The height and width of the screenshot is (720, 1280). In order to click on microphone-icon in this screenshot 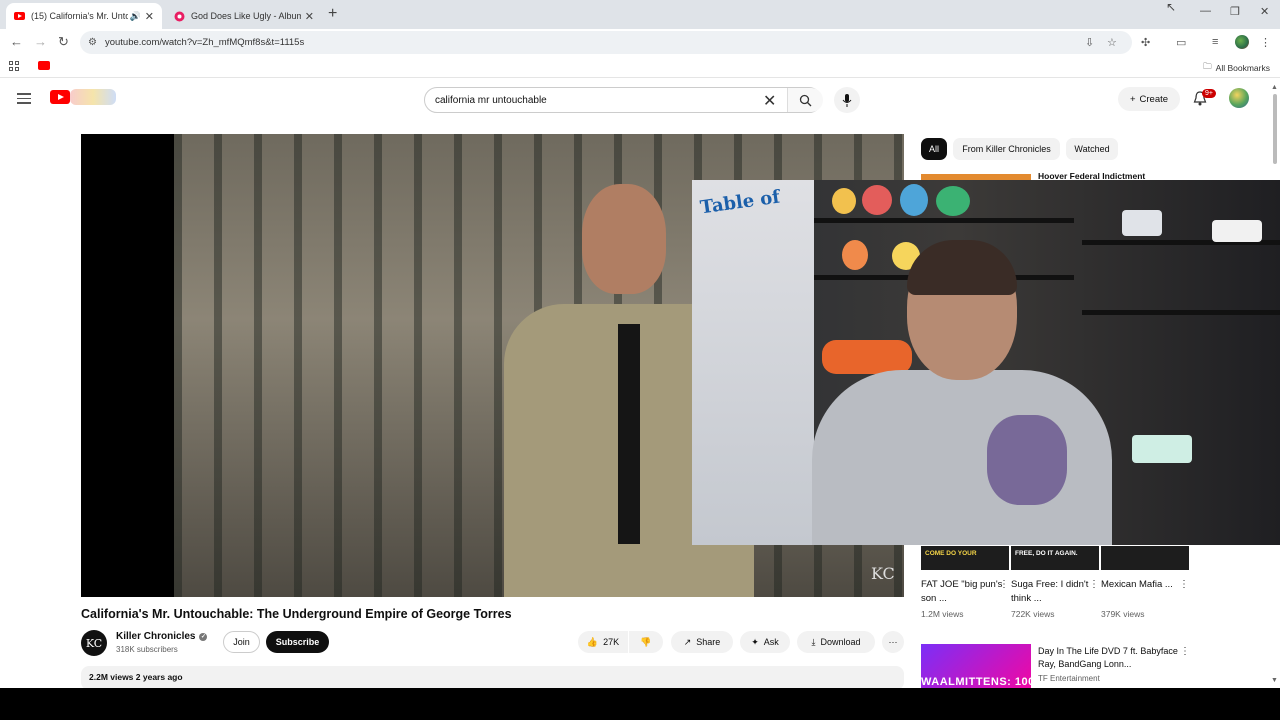, I will do `click(847, 100)`.